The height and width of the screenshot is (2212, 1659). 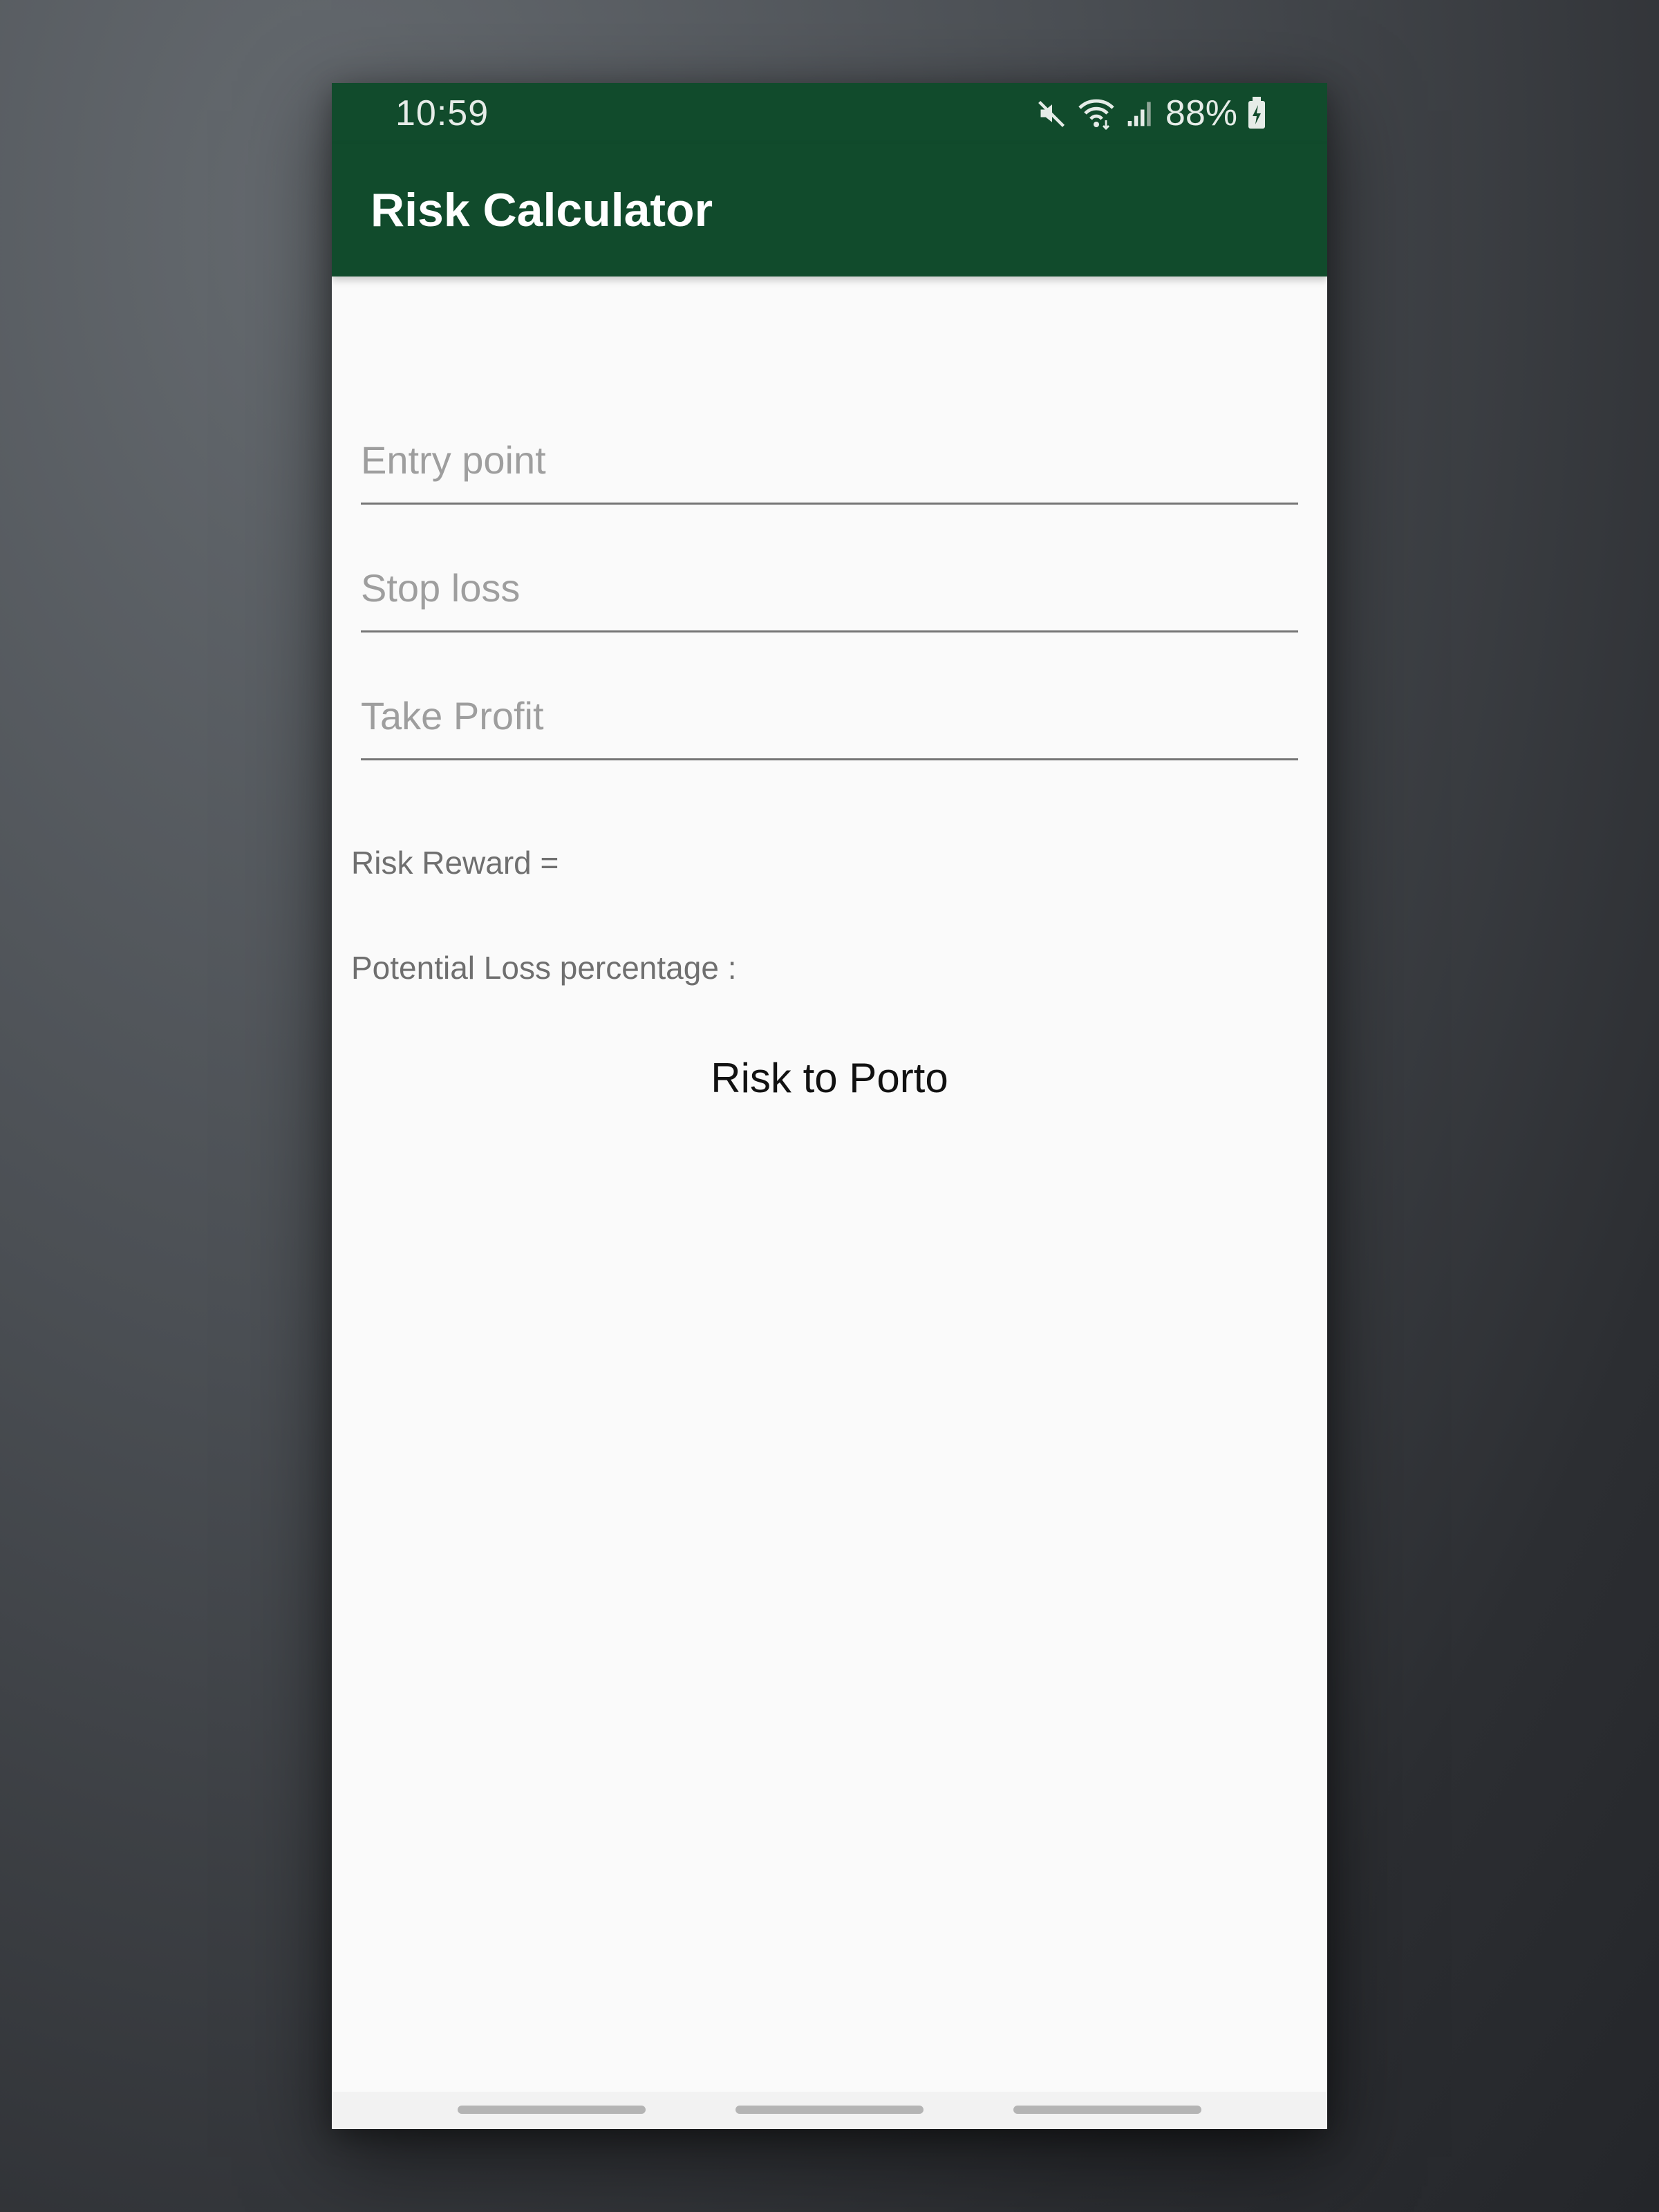 I want to click on navigation-bar, so click(x=829, y=2110).